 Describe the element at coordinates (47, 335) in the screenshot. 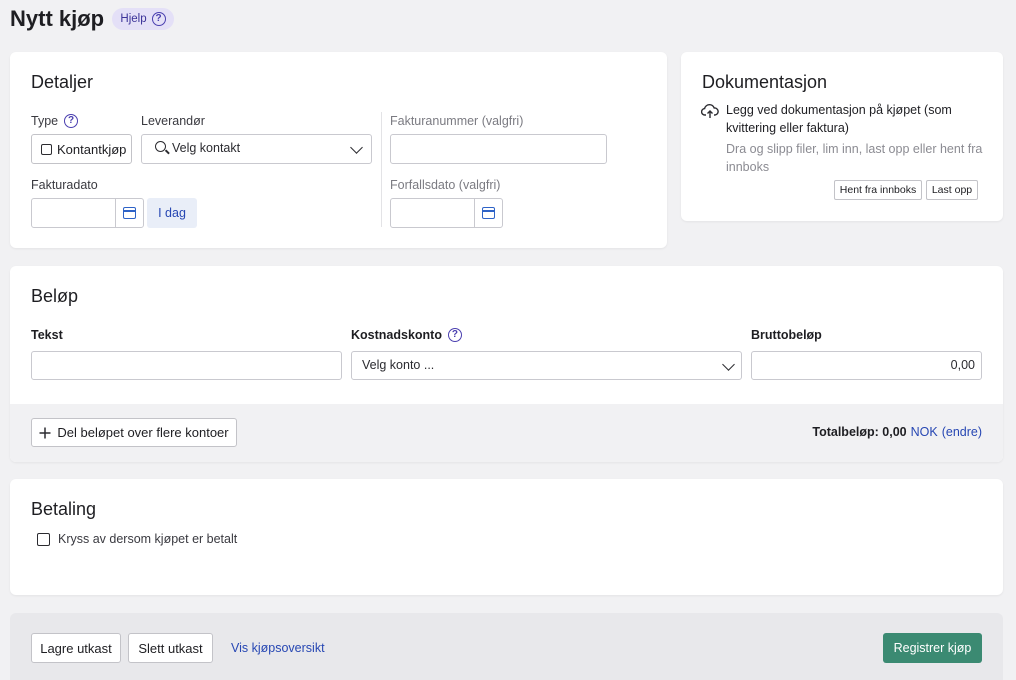

I see `text-label: Tekst` at that location.